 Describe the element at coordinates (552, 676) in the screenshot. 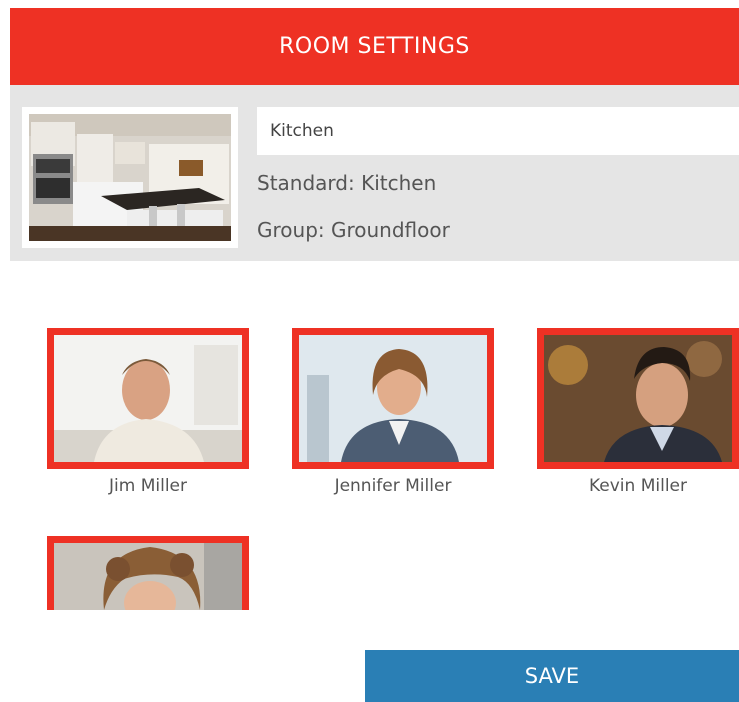

I see `save-button: SAVE` at that location.